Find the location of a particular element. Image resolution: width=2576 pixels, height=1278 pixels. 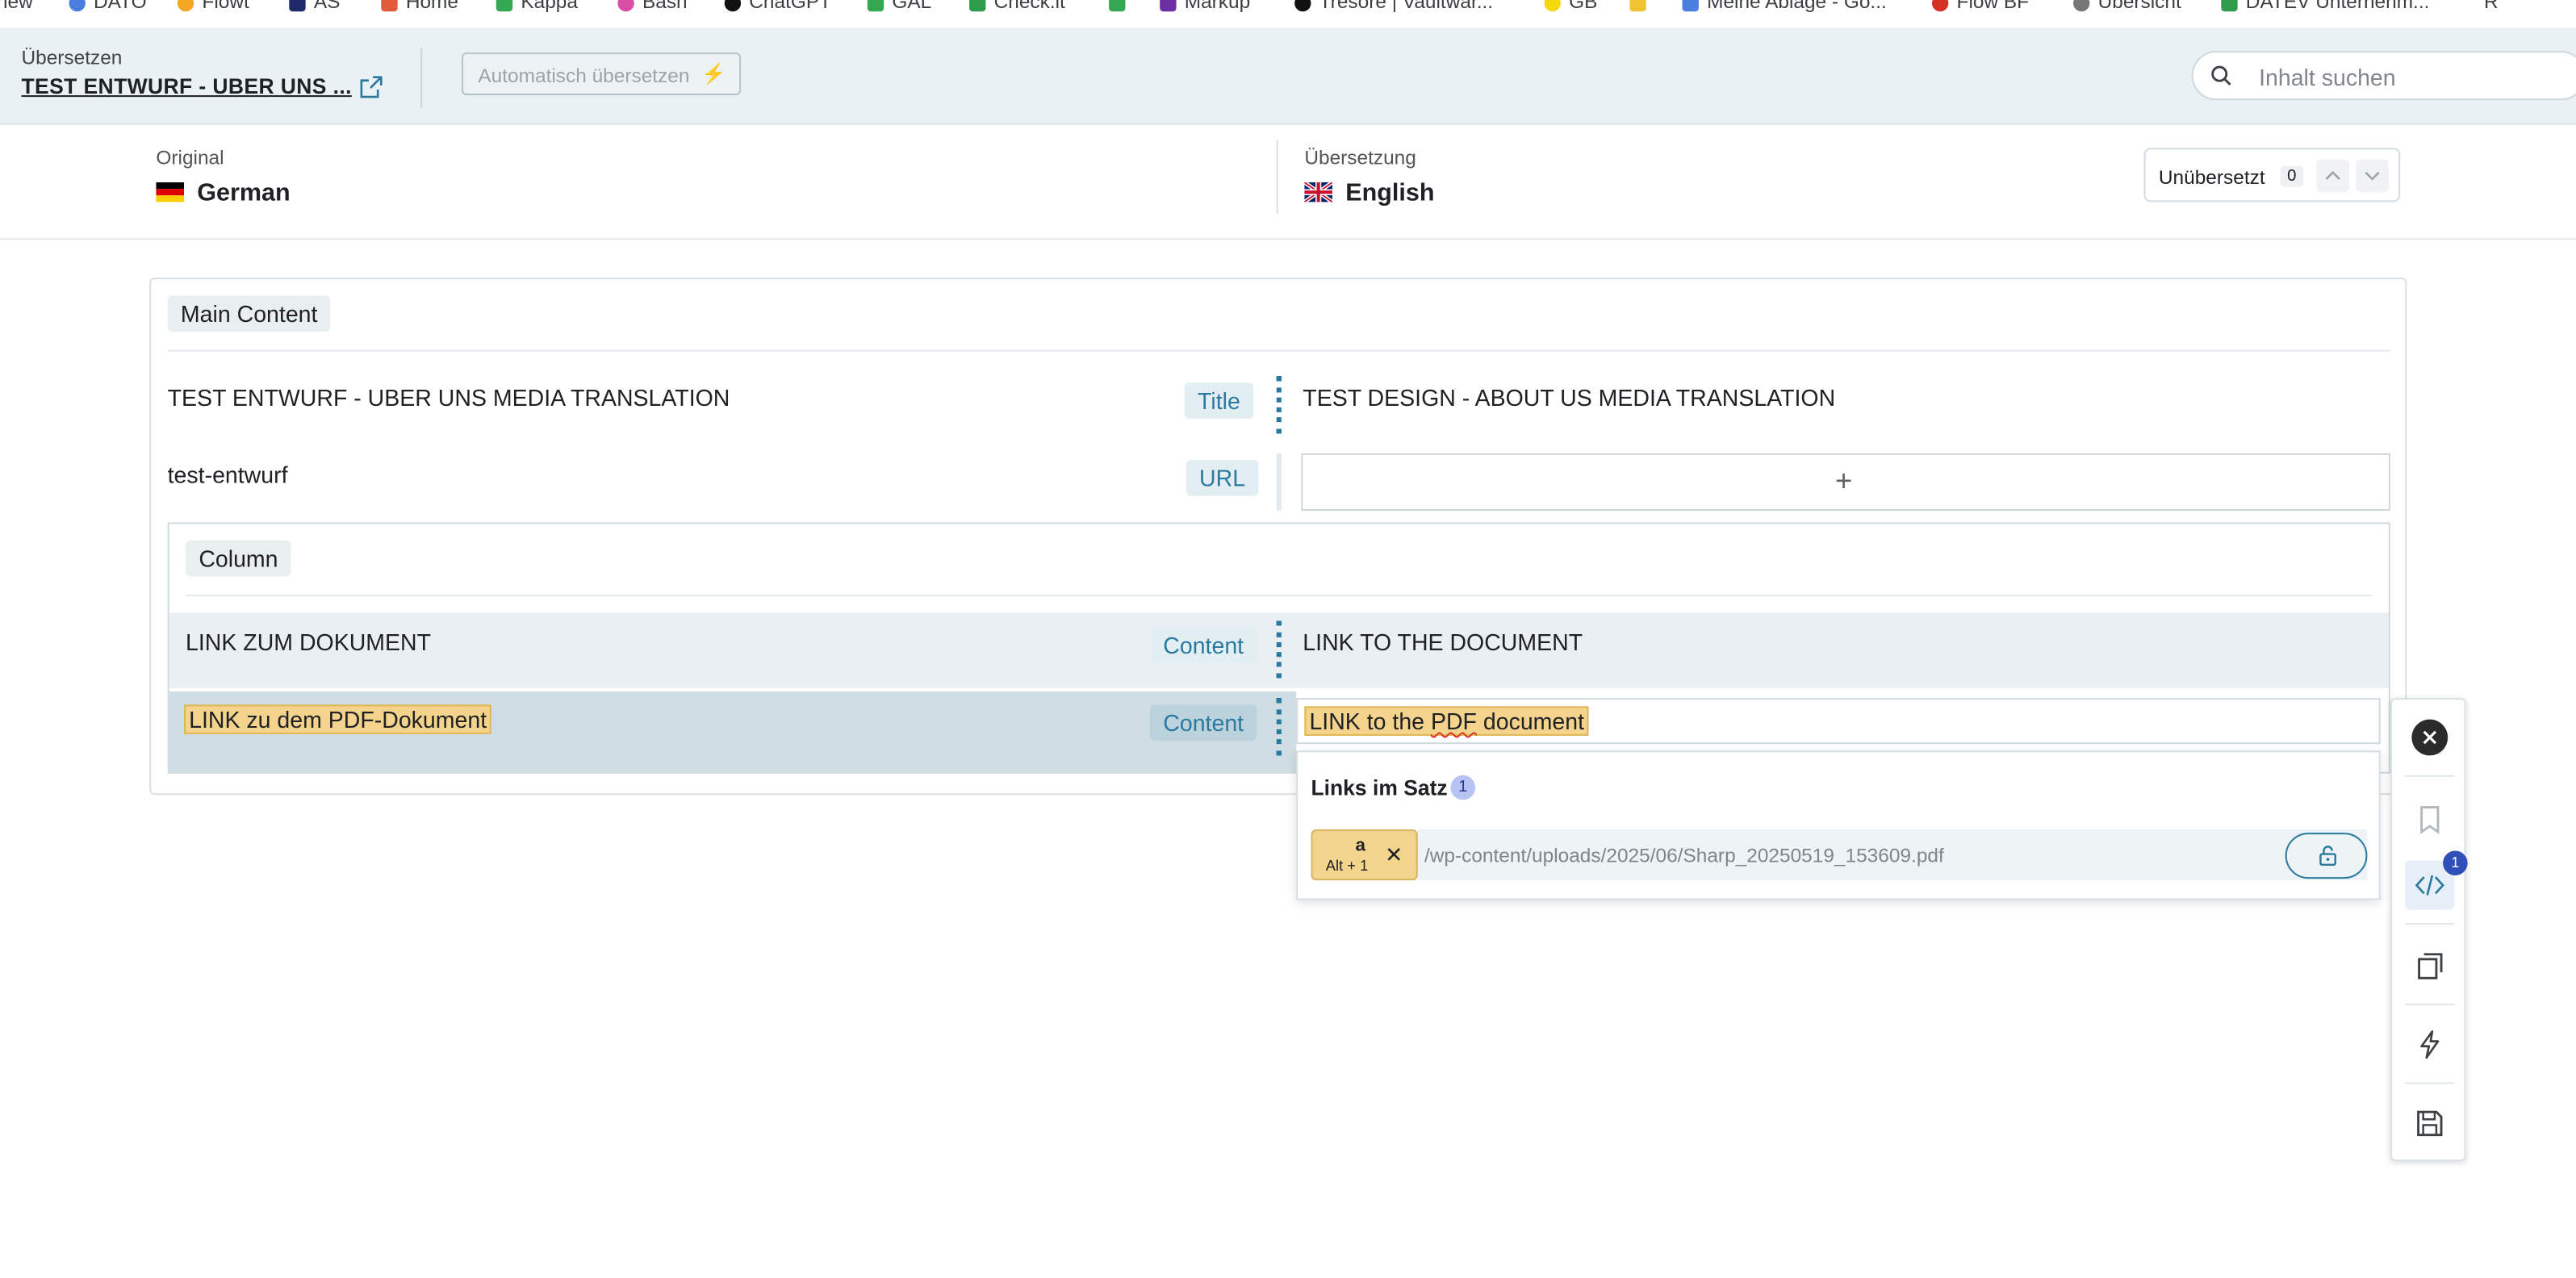

link-tag-chip: a Alt + 1 ✕ is located at coordinates (1364, 855).